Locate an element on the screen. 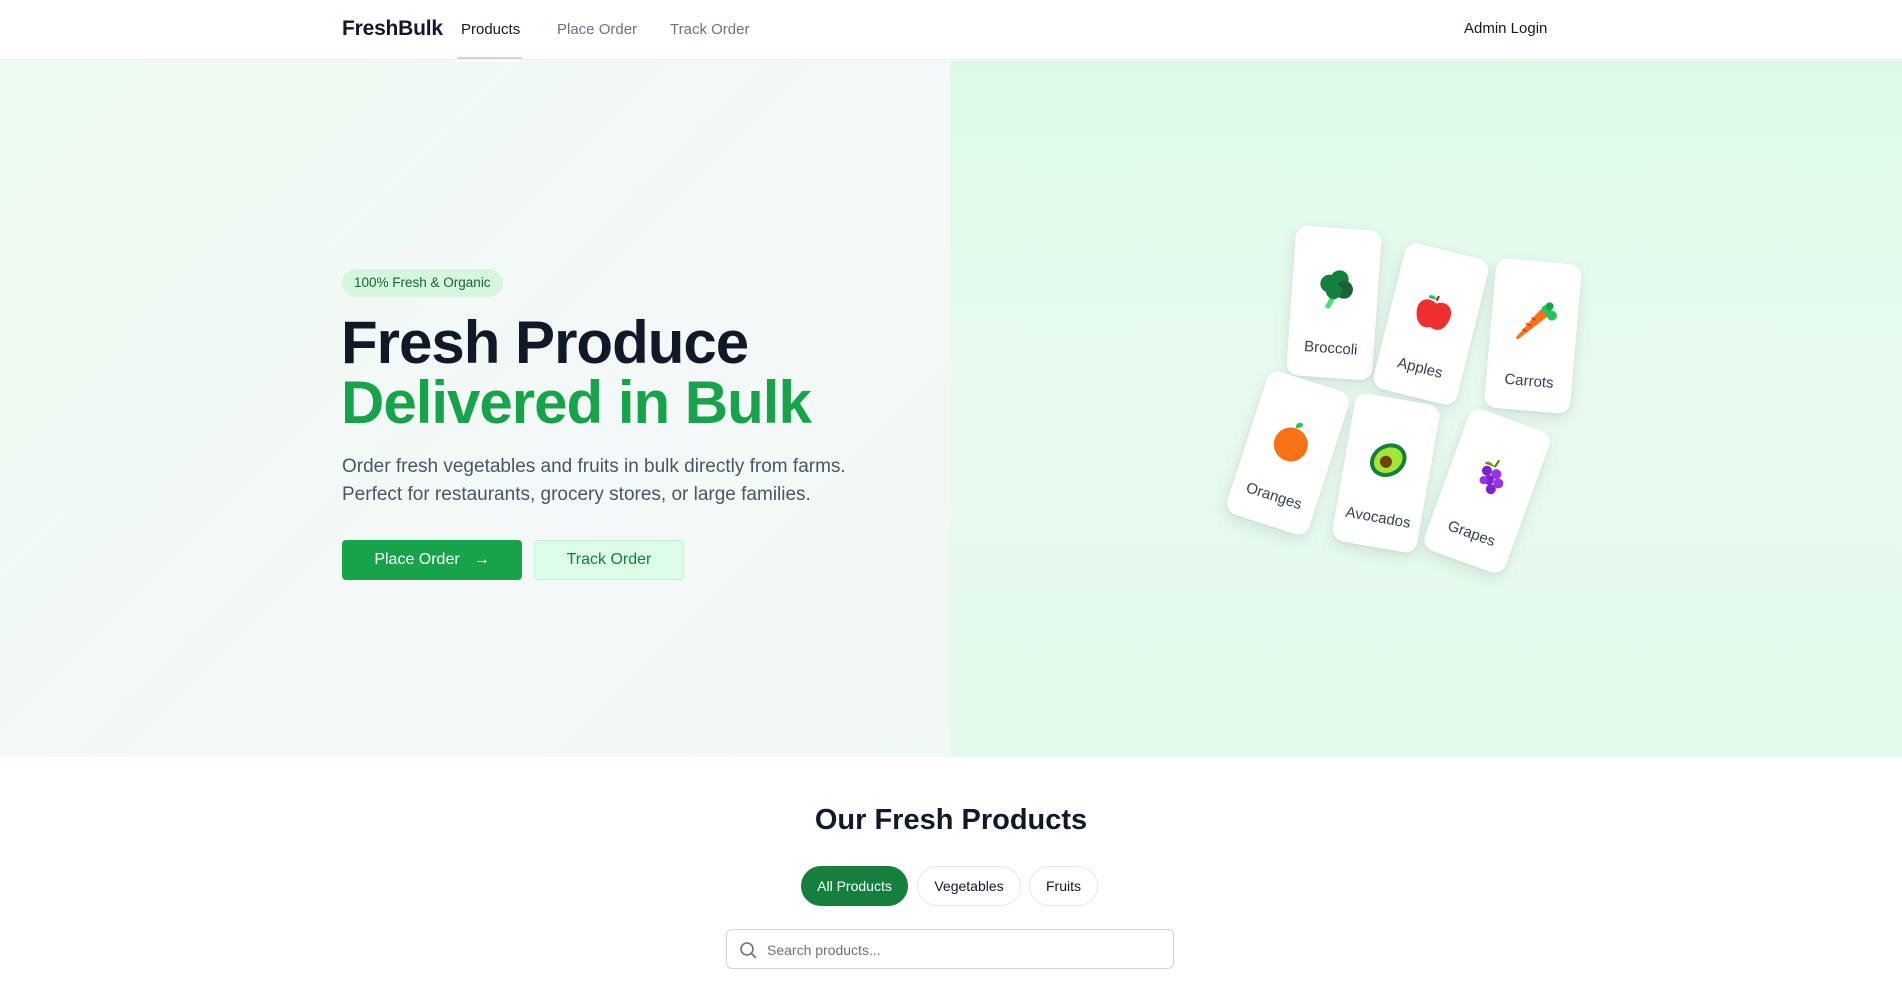 The height and width of the screenshot is (987, 1902). active-nav-indicator is located at coordinates (489, 58).